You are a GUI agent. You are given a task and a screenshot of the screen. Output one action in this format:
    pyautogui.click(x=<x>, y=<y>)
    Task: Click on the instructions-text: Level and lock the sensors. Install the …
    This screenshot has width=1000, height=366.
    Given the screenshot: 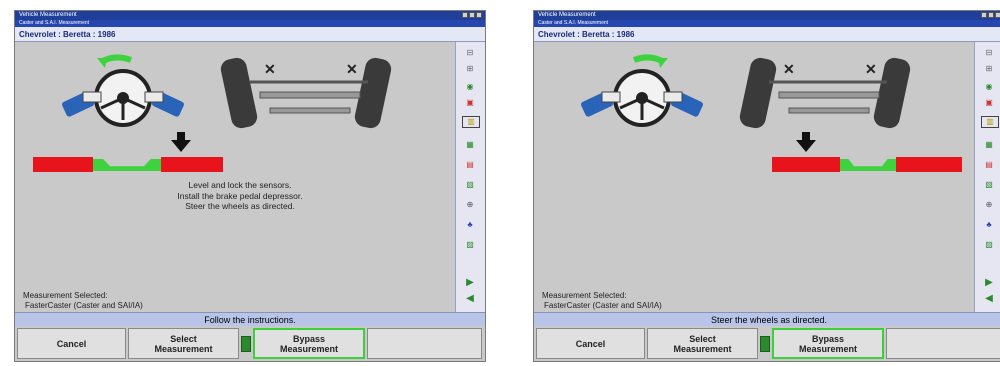 What is the action you would take?
    pyautogui.click(x=240, y=196)
    